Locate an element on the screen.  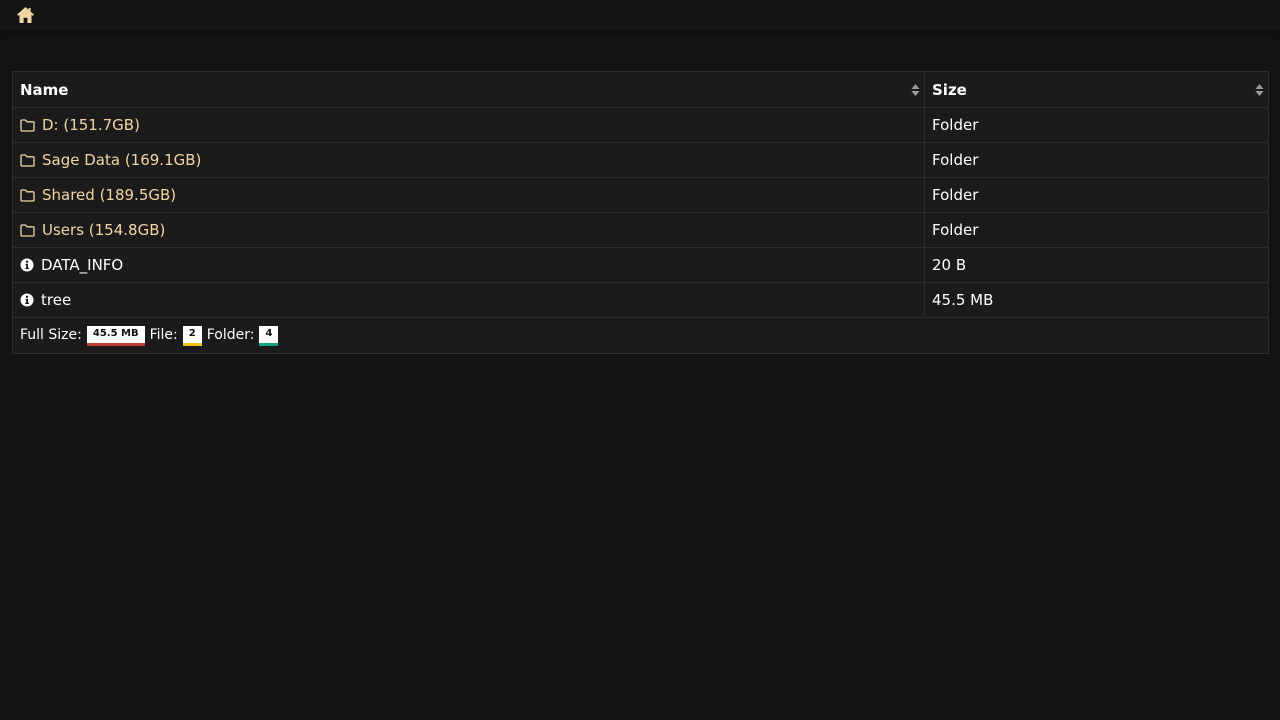
name-cell: tree is located at coordinates (468, 300).